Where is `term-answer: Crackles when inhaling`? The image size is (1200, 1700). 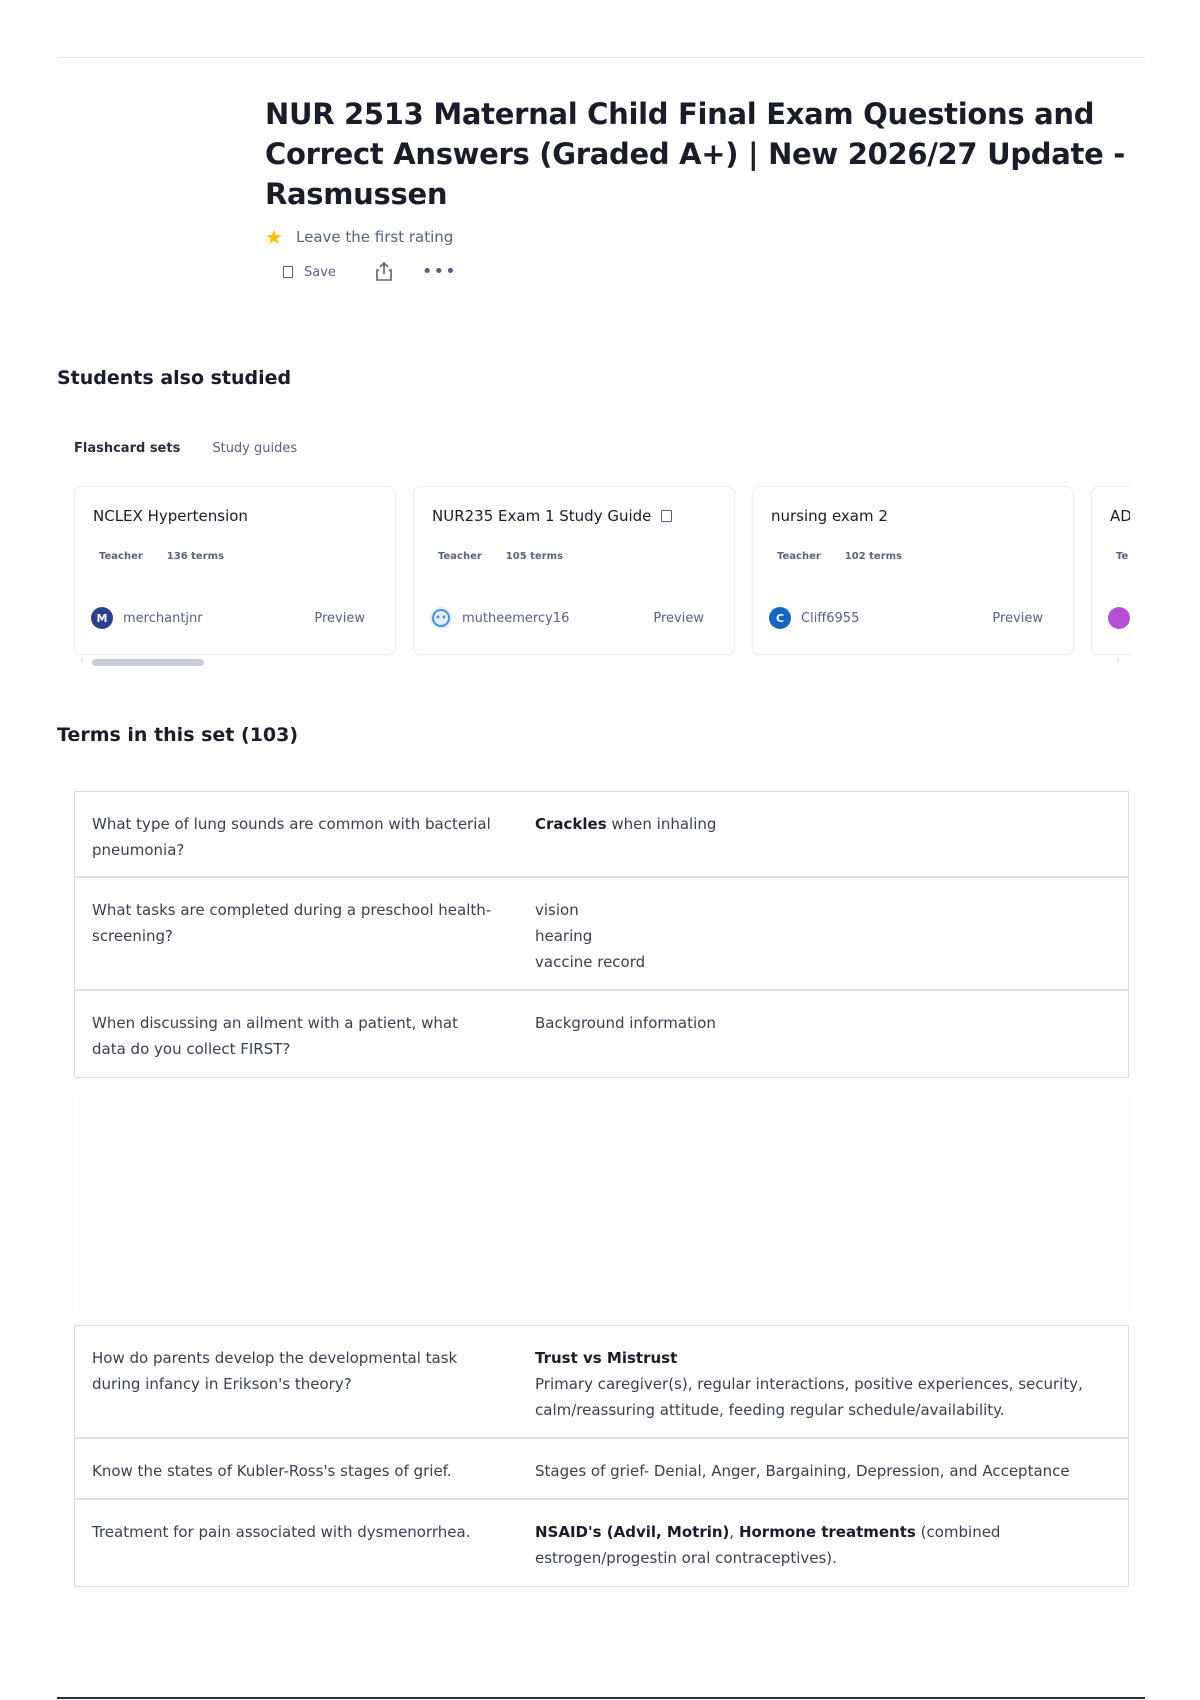 term-answer: Crackles when inhaling is located at coordinates (626, 824).